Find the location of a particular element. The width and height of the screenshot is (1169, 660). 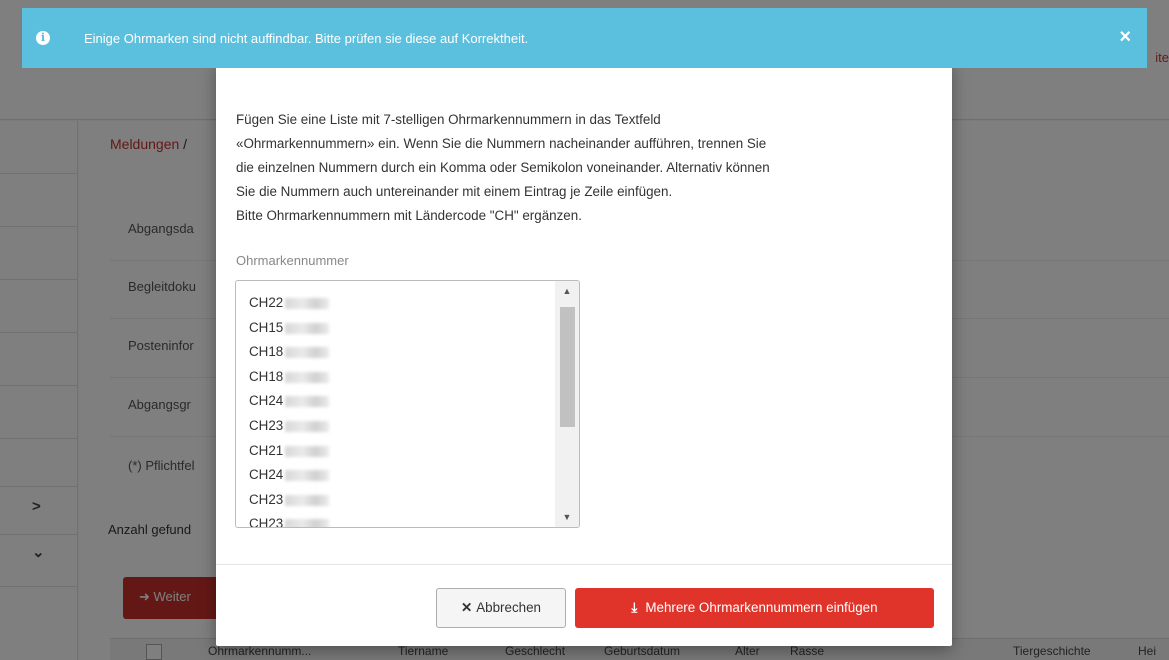

textarea-line: CH22 is located at coordinates (289, 303).